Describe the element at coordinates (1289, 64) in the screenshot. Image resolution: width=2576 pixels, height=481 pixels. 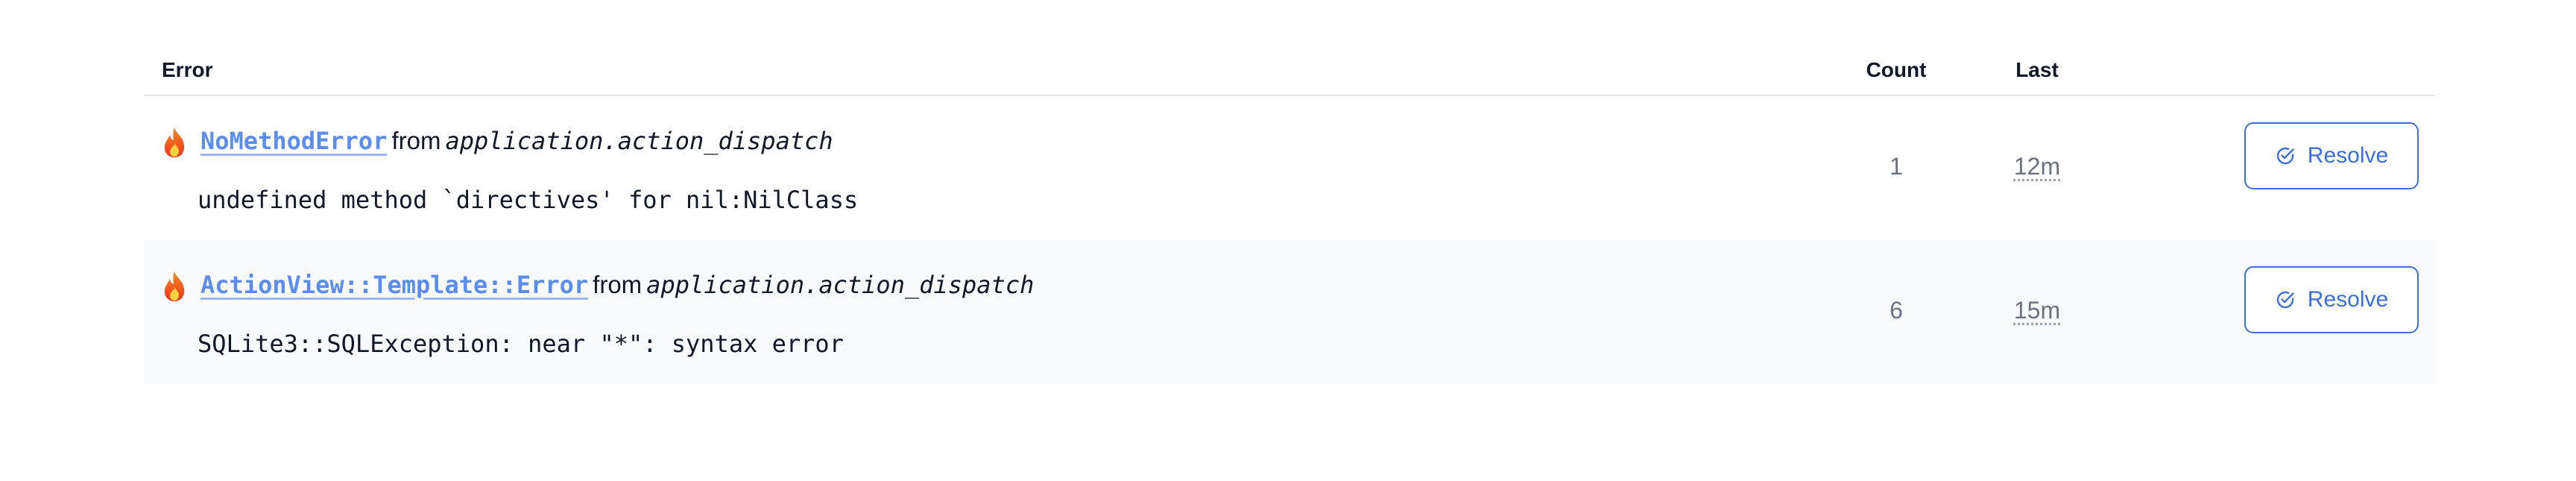
I see `table-header: Error Count Last` at that location.